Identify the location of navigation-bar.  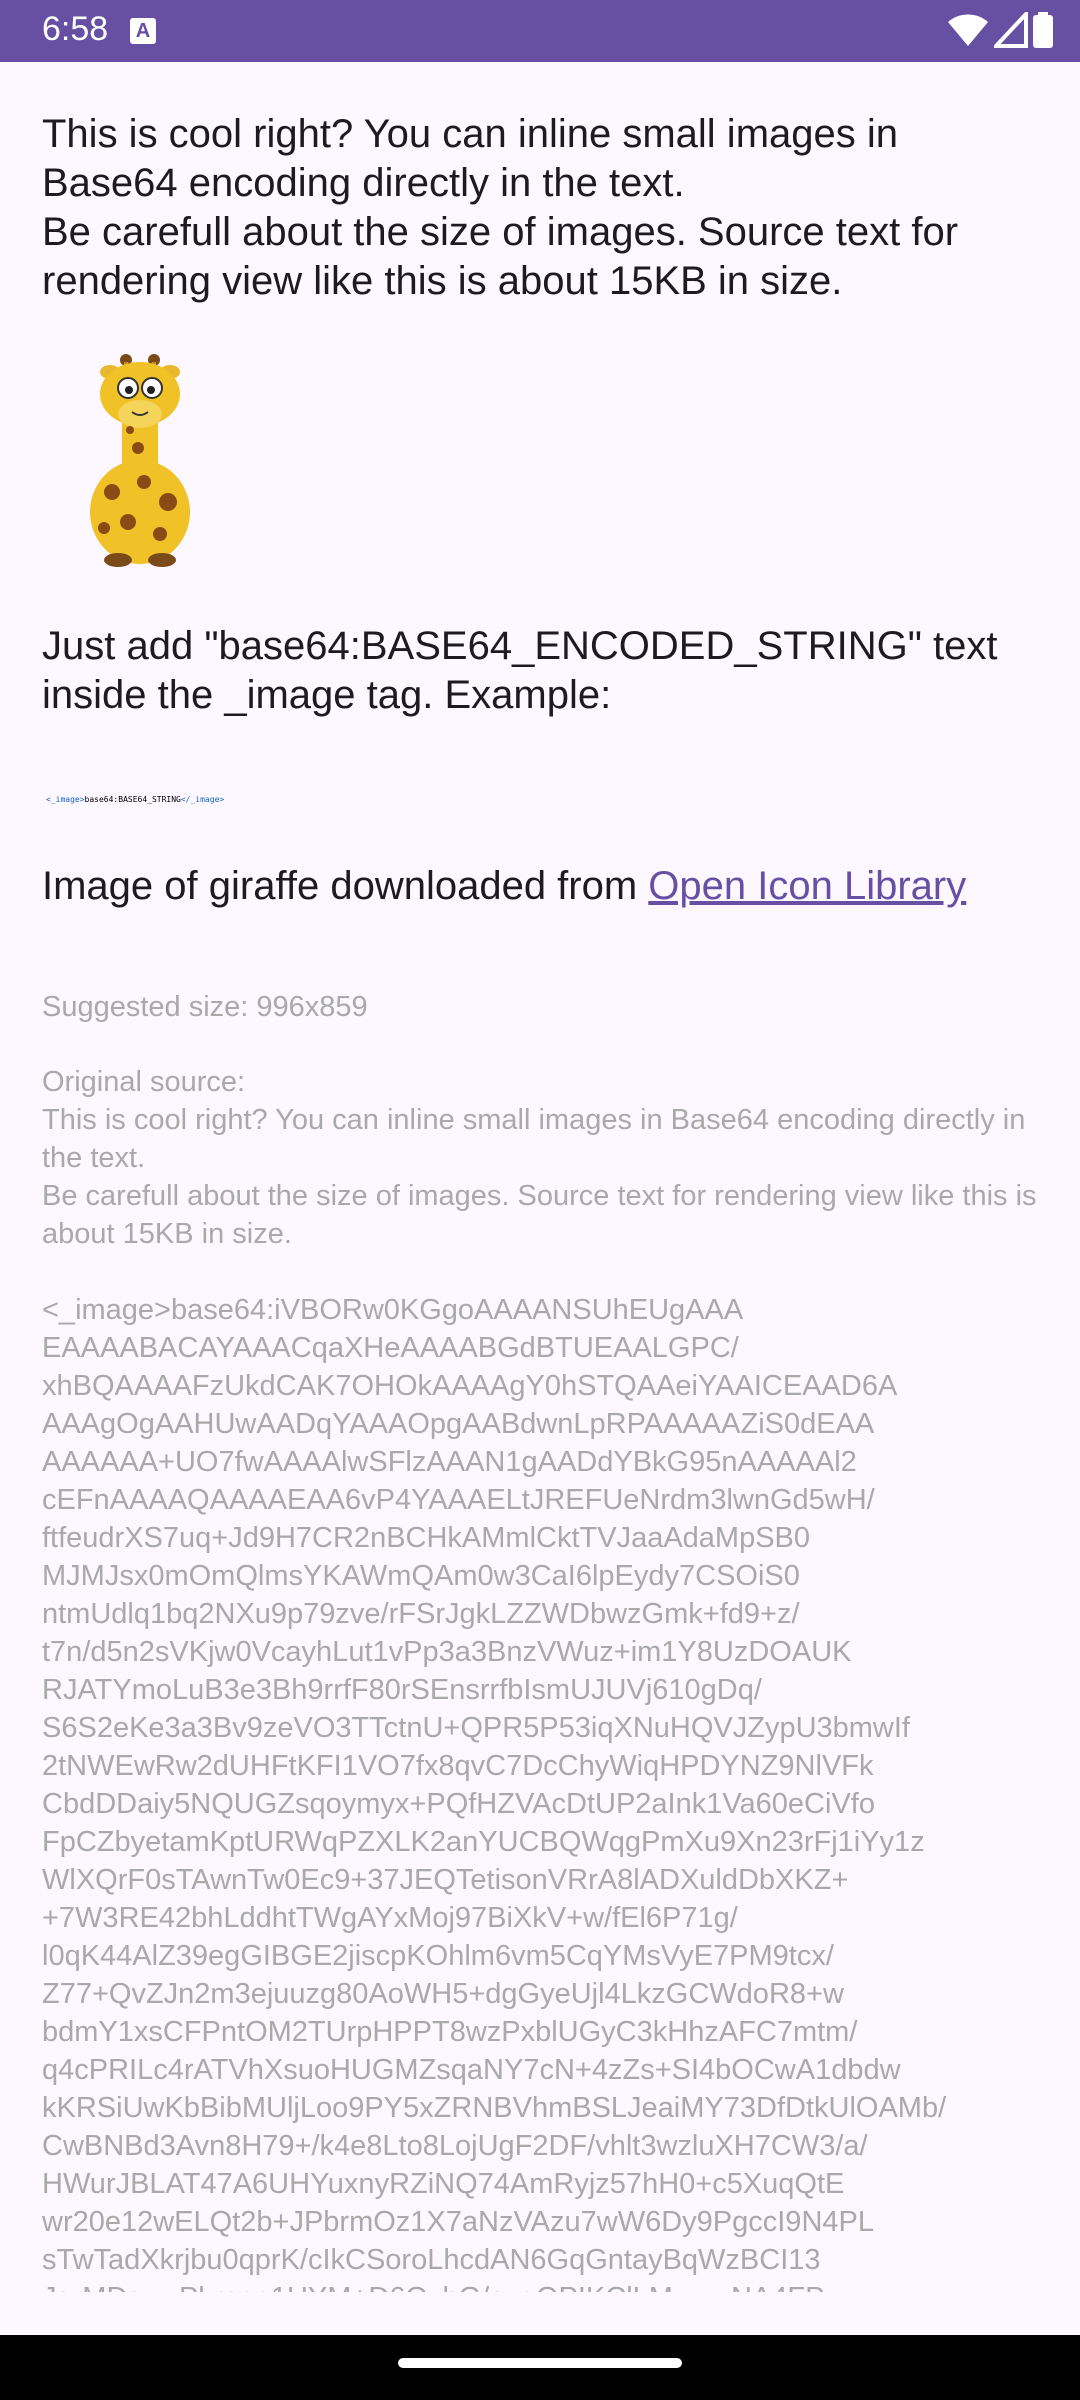
(540, 2367).